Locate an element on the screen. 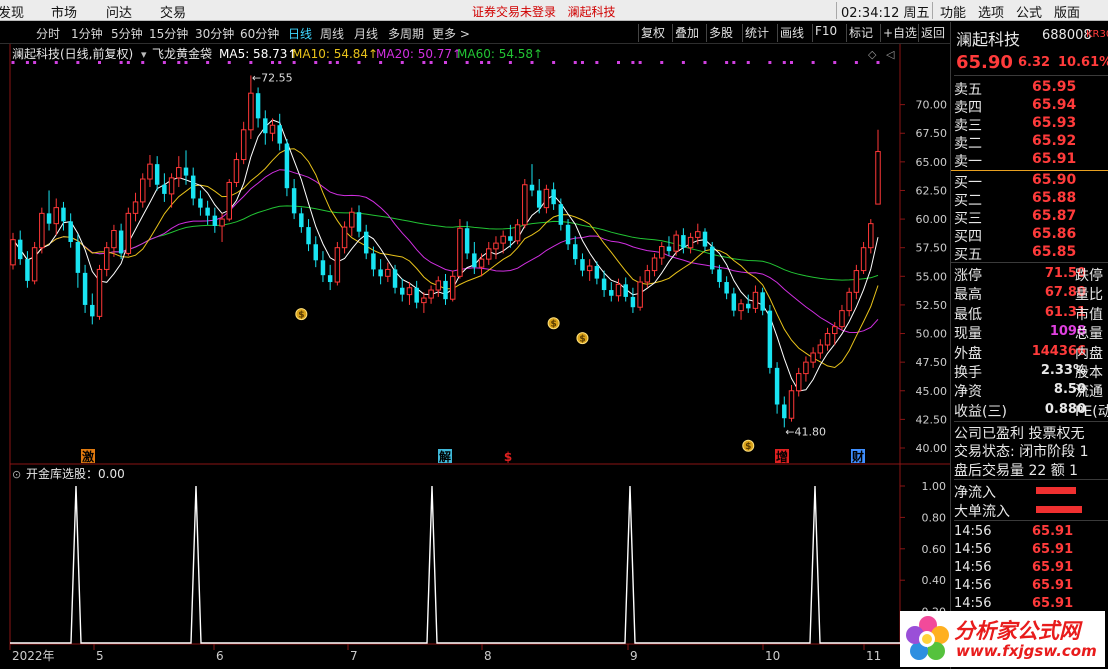 Image resolution: width=1108 pixels, height=669 pixels. btn-mark: 标记 is located at coordinates (860, 33).